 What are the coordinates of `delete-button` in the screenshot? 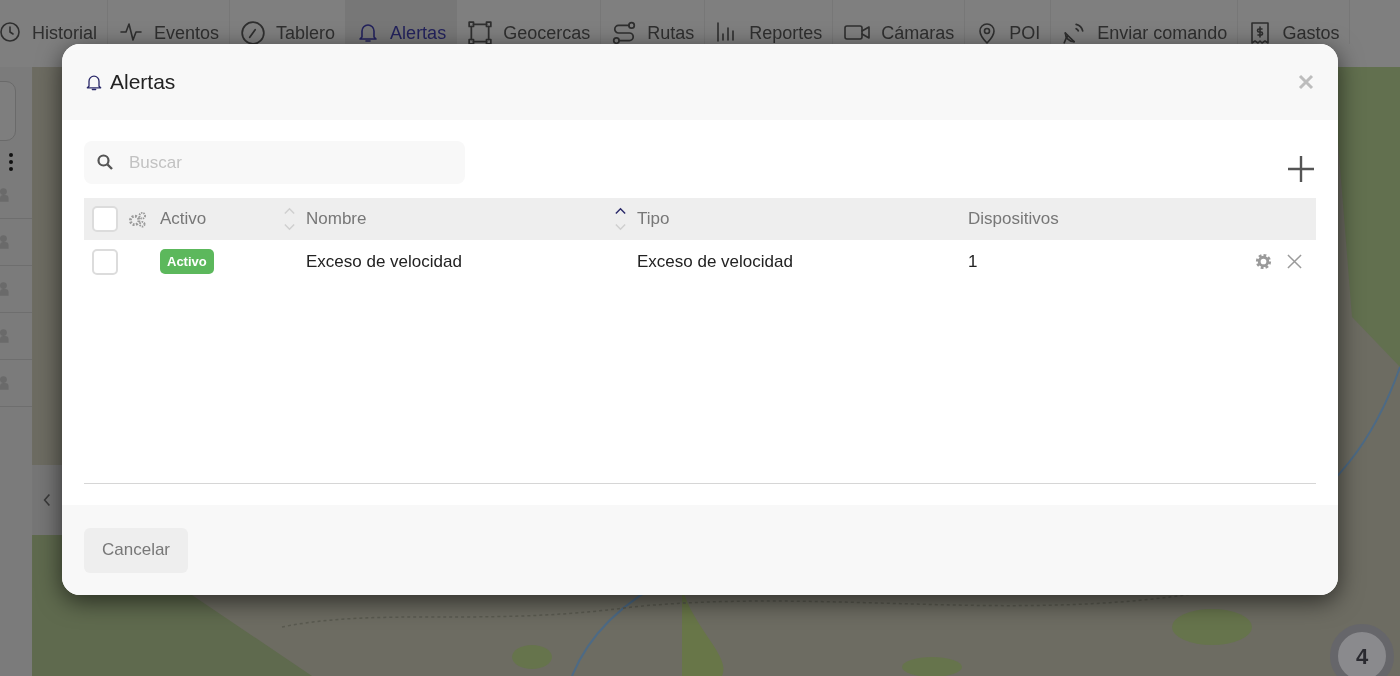 It's located at (1294, 261).